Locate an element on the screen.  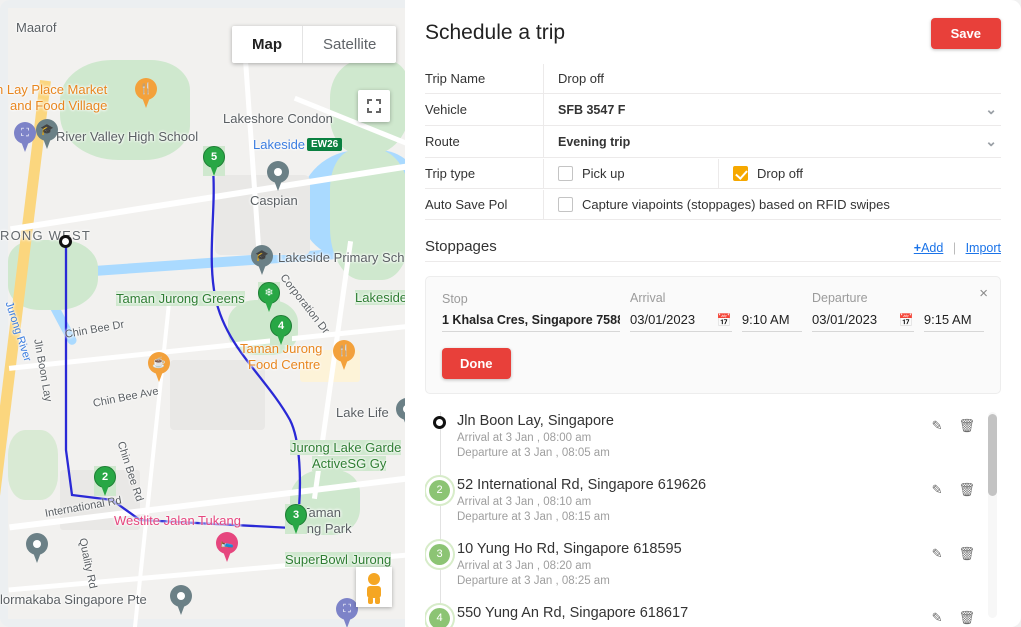
poi-transit-south-icon: ⛶ is located at coordinates (347, 612).